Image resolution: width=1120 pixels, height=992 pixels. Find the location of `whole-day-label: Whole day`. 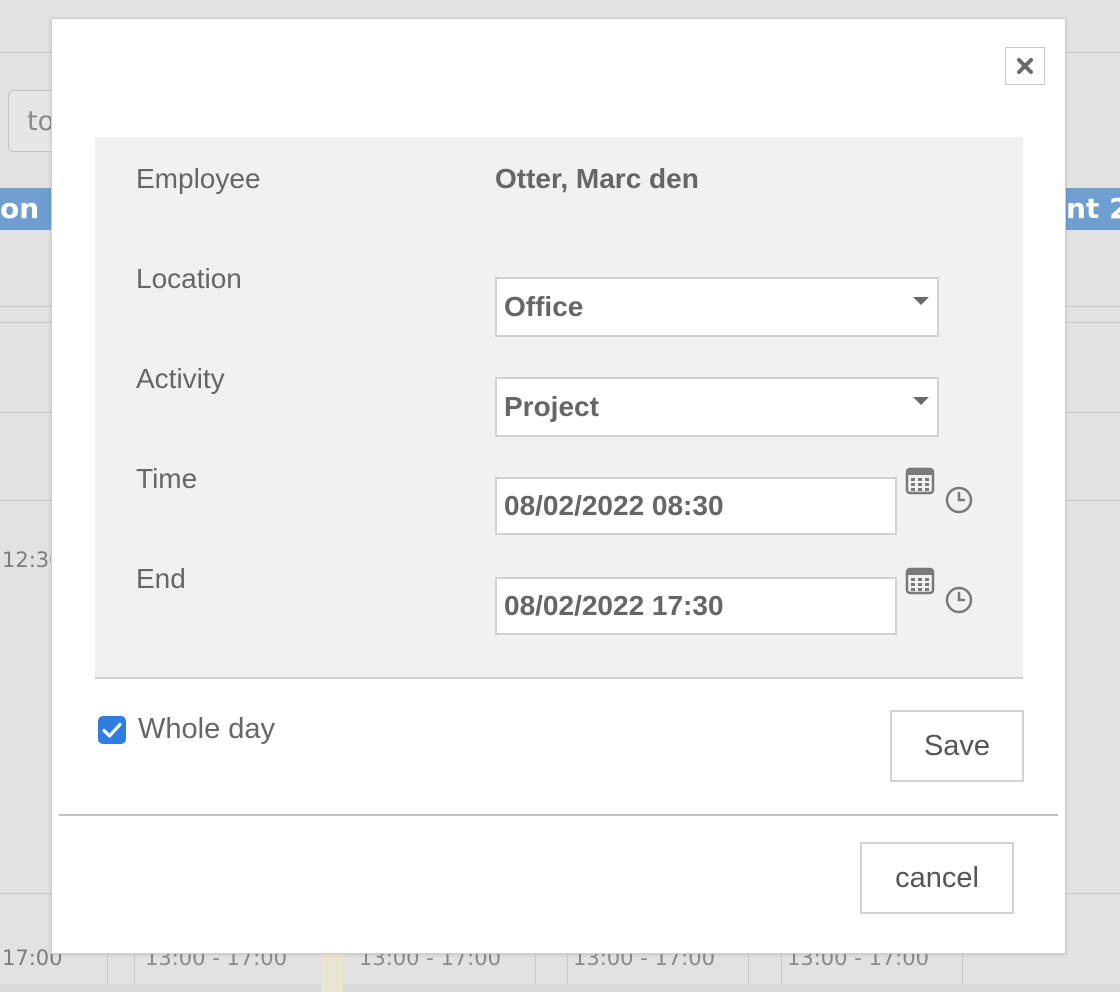

whole-day-label: Whole day is located at coordinates (206, 729).